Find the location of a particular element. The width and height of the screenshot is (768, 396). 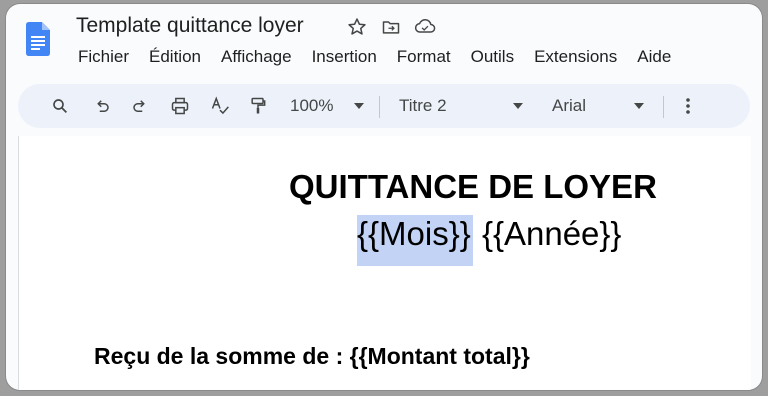

font-select: Arial is located at coordinates (569, 106).